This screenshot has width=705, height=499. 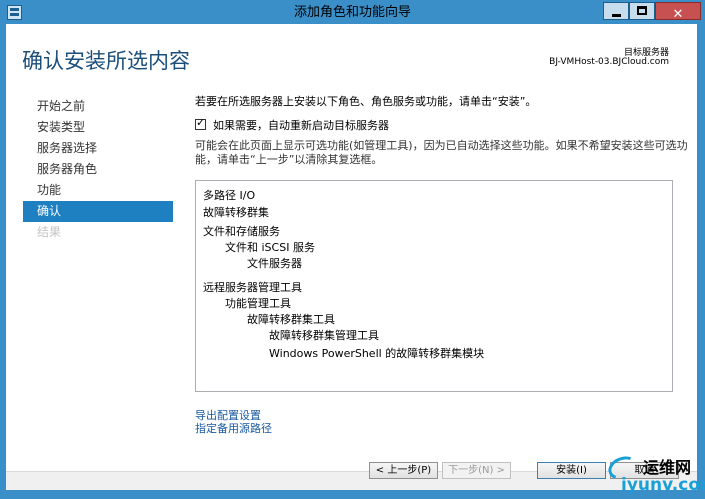 I want to click on restart-checkbox: ✓, so click(x=200, y=123).